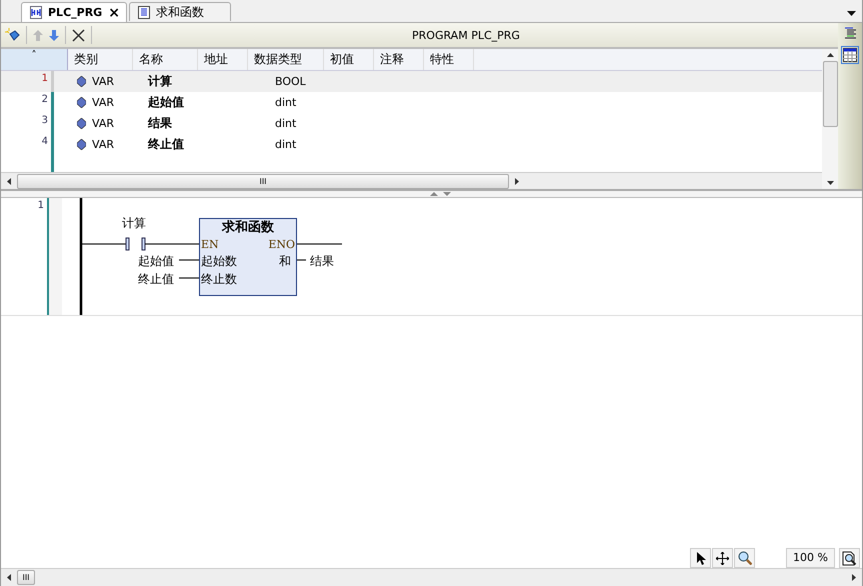 The image size is (863, 586). I want to click on table-cell-text: 计算, so click(159, 81).